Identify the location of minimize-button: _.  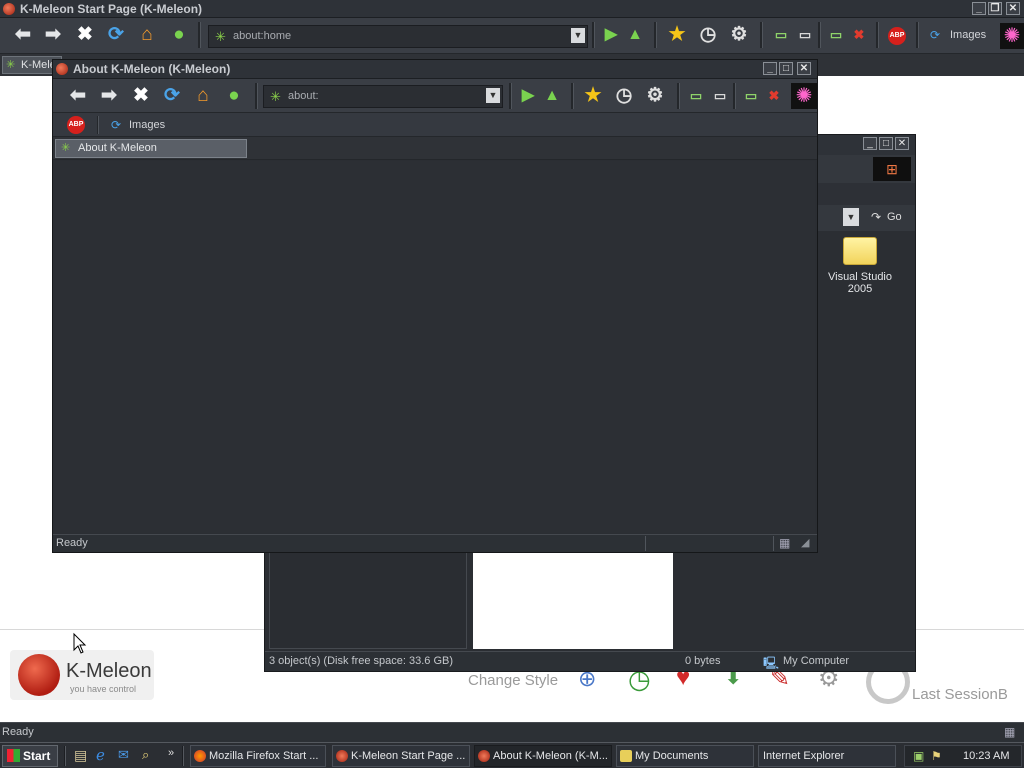
(979, 8).